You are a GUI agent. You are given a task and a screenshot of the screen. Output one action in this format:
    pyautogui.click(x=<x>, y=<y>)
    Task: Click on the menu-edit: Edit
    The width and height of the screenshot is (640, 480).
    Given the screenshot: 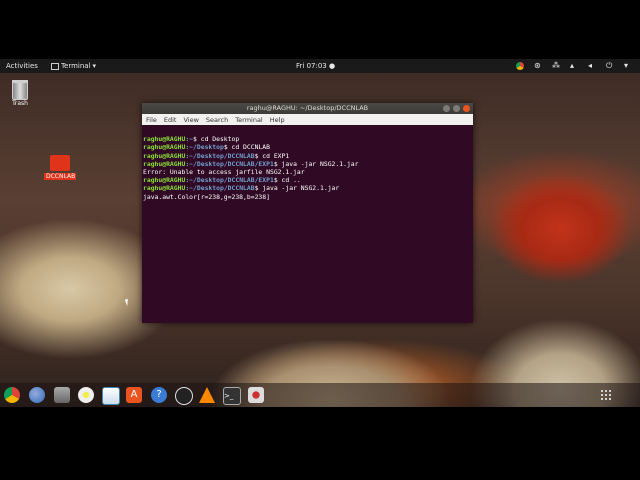 What is the action you would take?
    pyautogui.click(x=170, y=120)
    